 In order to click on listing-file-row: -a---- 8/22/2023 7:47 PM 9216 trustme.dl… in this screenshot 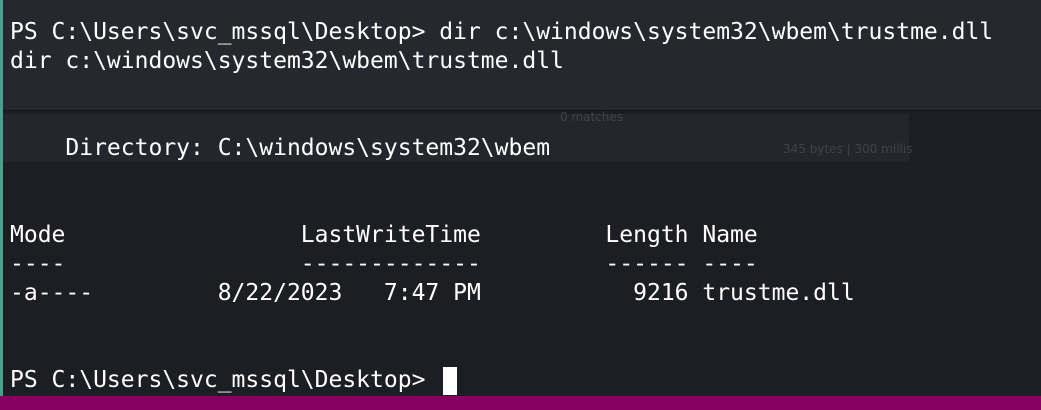, I will do `click(432, 293)`.